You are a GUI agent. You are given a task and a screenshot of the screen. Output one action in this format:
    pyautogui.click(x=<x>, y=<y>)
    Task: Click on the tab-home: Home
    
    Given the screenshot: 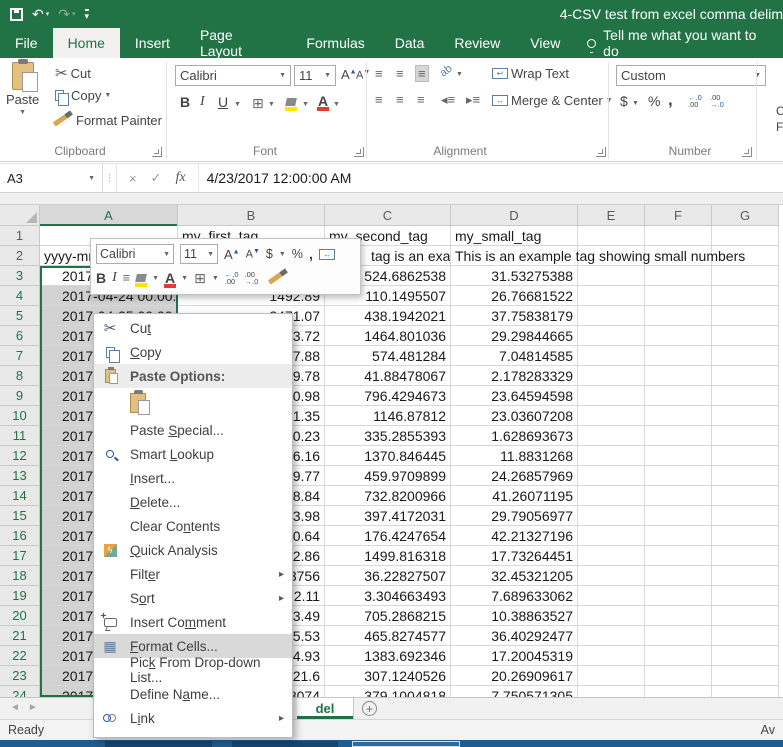 What is the action you would take?
    pyautogui.click(x=86, y=43)
    